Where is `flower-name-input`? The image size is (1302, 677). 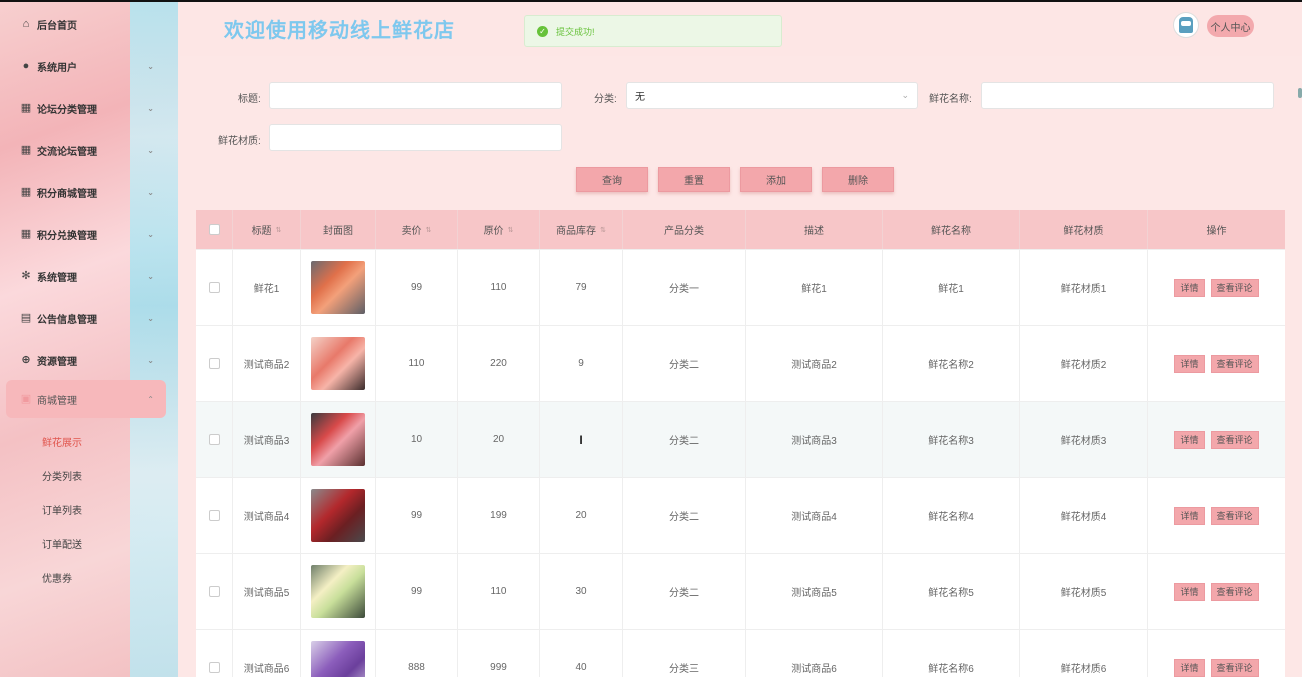 flower-name-input is located at coordinates (1127, 95).